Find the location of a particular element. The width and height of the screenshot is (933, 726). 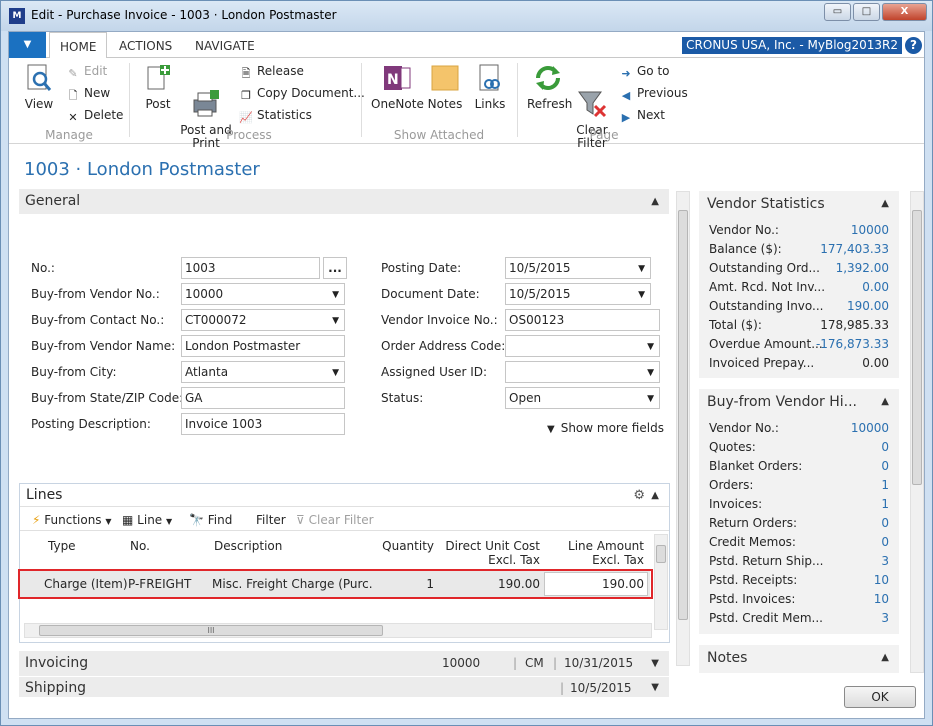

document-date-field: 10/5/2015 ▼ is located at coordinates (578, 294).